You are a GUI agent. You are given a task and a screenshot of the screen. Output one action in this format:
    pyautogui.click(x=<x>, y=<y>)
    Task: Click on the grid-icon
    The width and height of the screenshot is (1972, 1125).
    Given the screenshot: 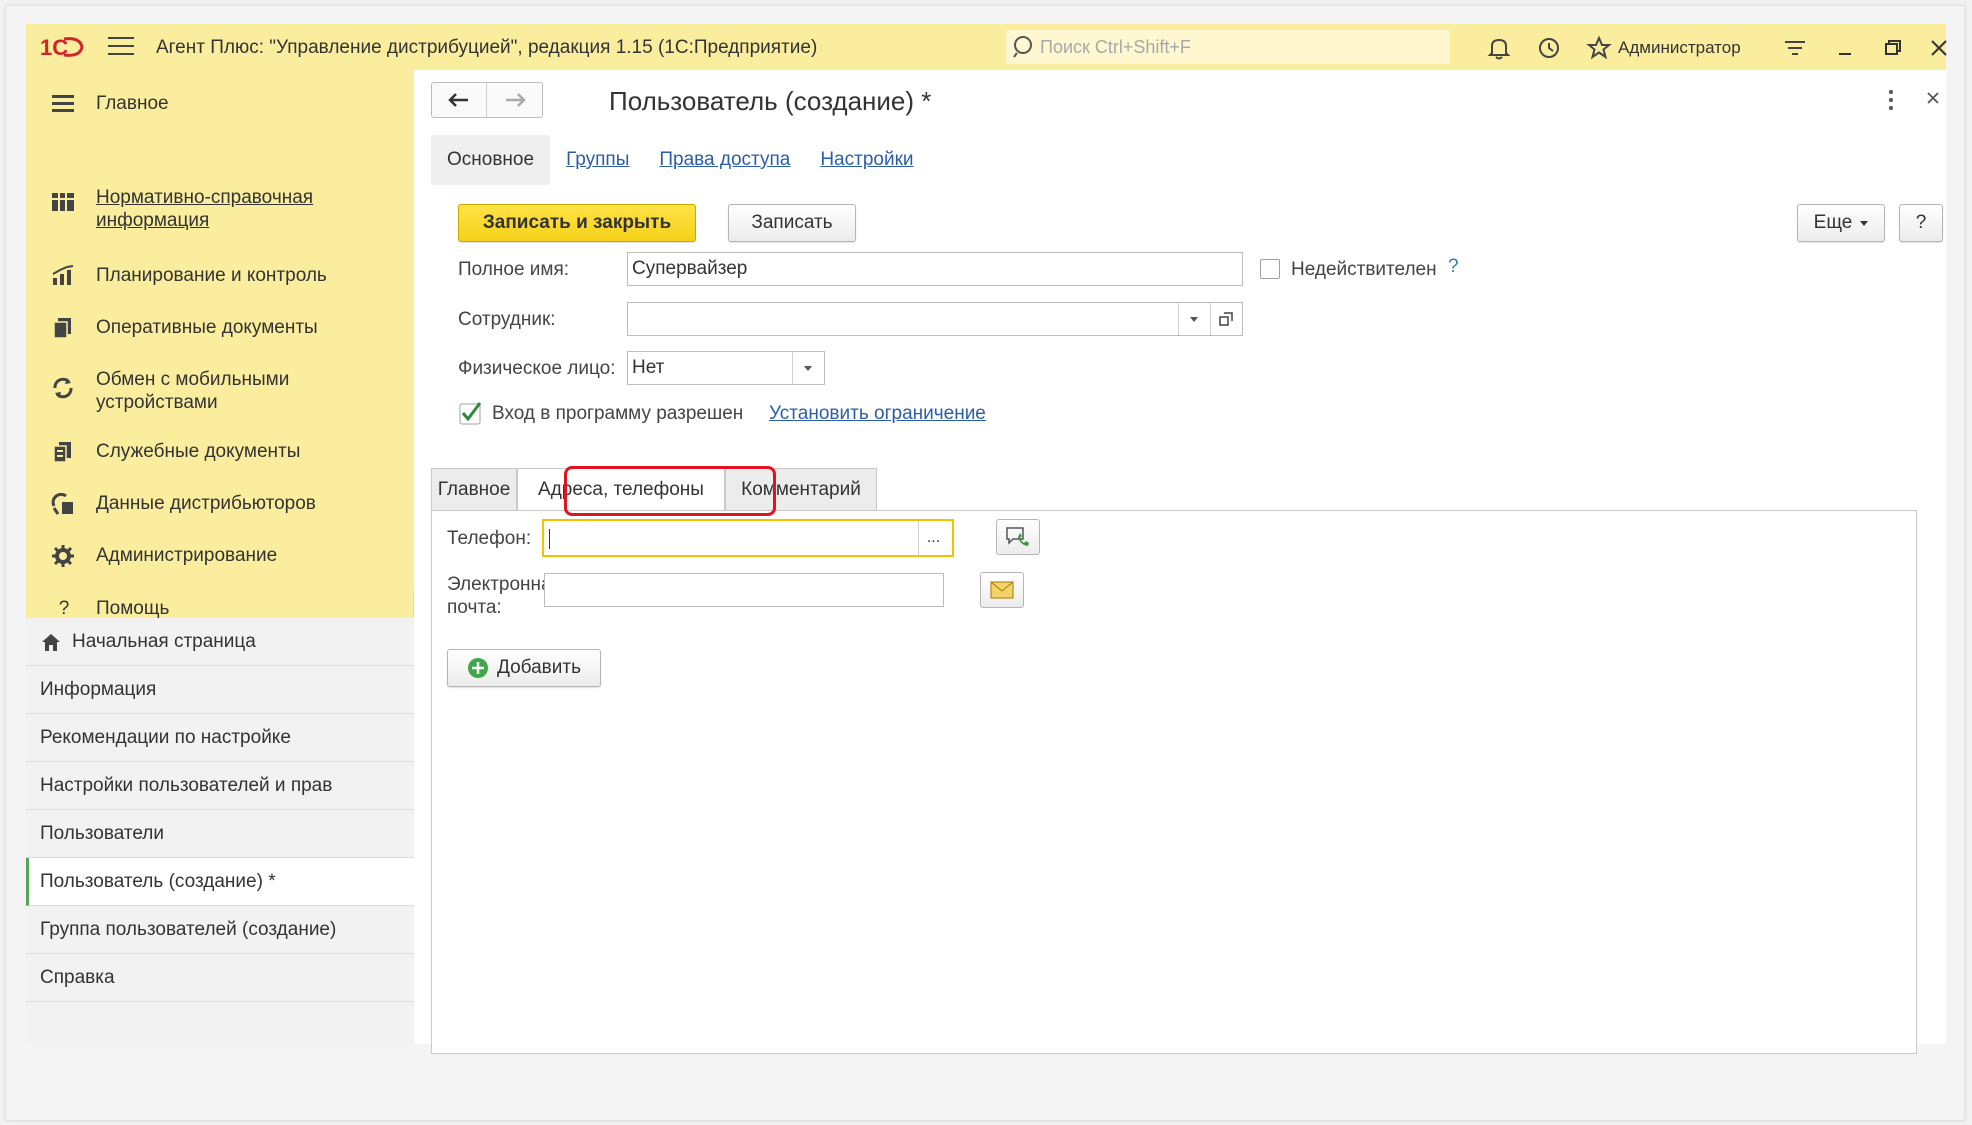 What is the action you would take?
    pyautogui.click(x=63, y=202)
    